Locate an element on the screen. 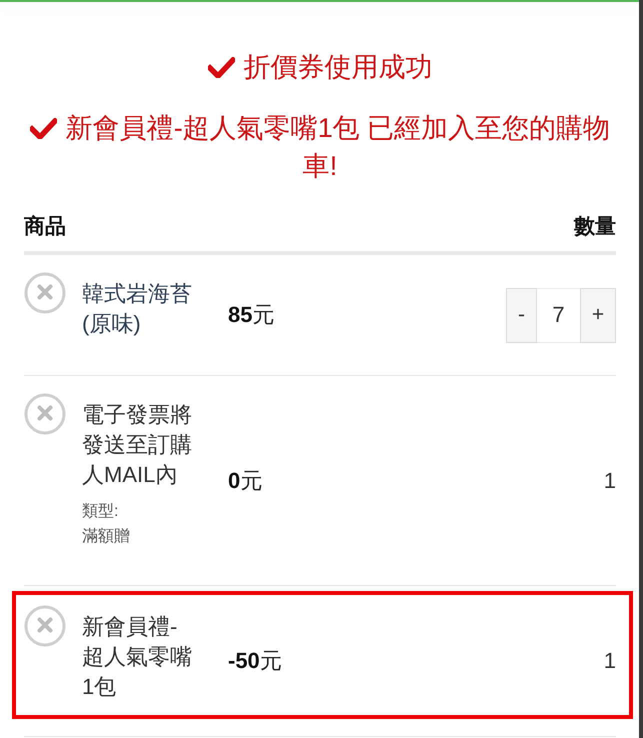 Image resolution: width=643 pixels, height=738 pixels. detail-value: 滿額贈 is located at coordinates (106, 536).